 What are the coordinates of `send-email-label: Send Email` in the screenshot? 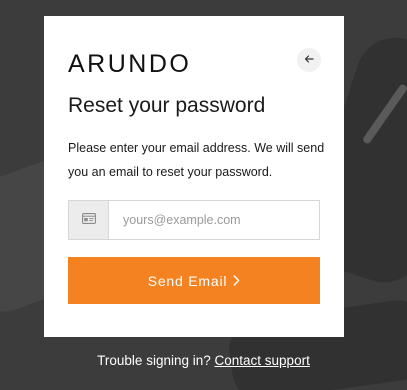 It's located at (187, 280).